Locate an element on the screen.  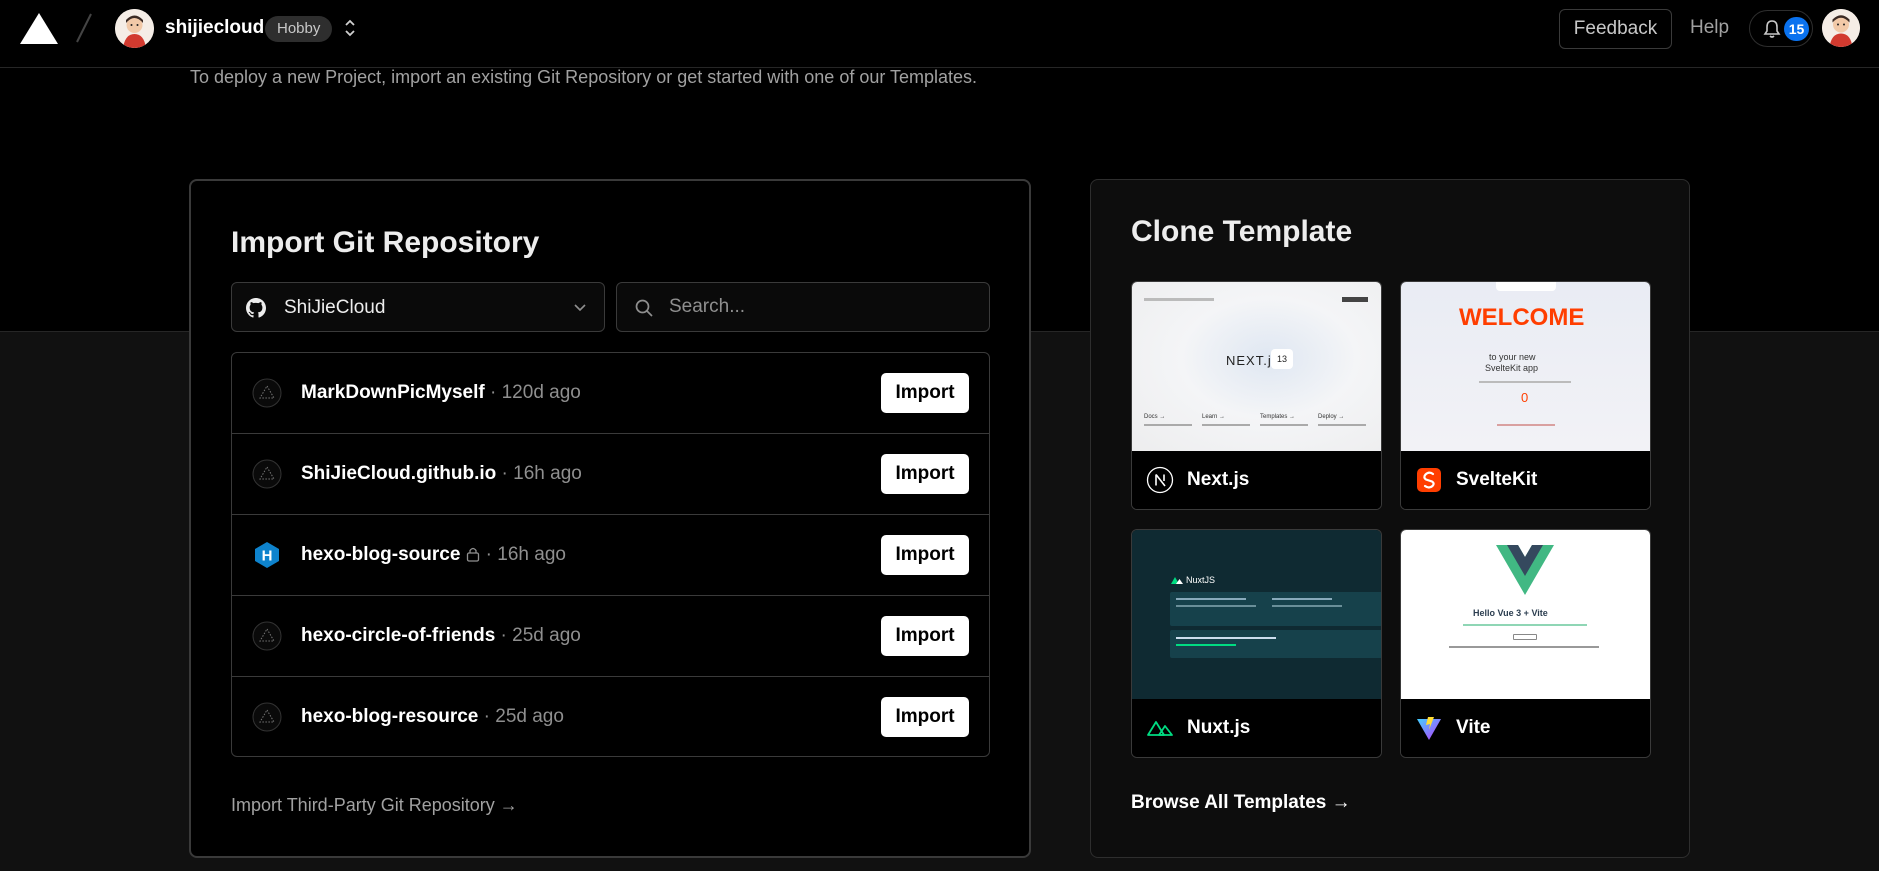
github-icon is located at coordinates (256, 308).